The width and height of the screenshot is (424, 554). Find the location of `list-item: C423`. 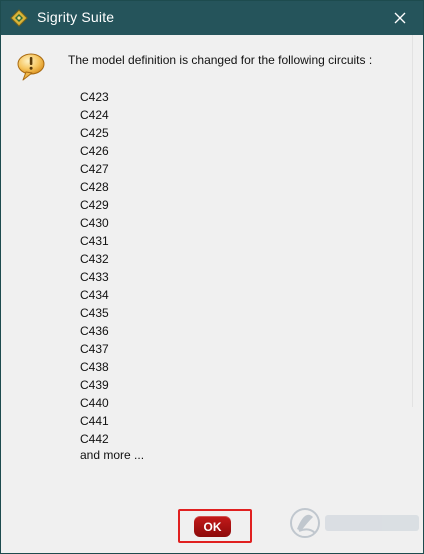

list-item: C423 is located at coordinates (94, 97).